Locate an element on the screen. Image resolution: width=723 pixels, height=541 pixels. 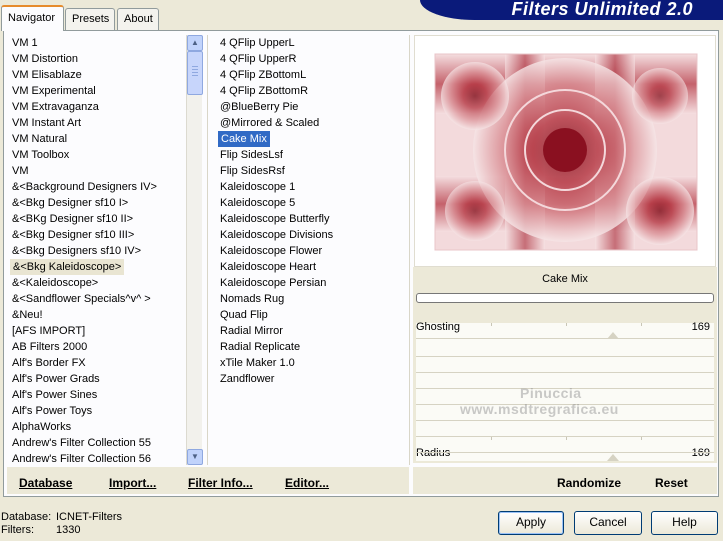
category-item-label: Alf's Border FX is located at coordinates (49, 363).